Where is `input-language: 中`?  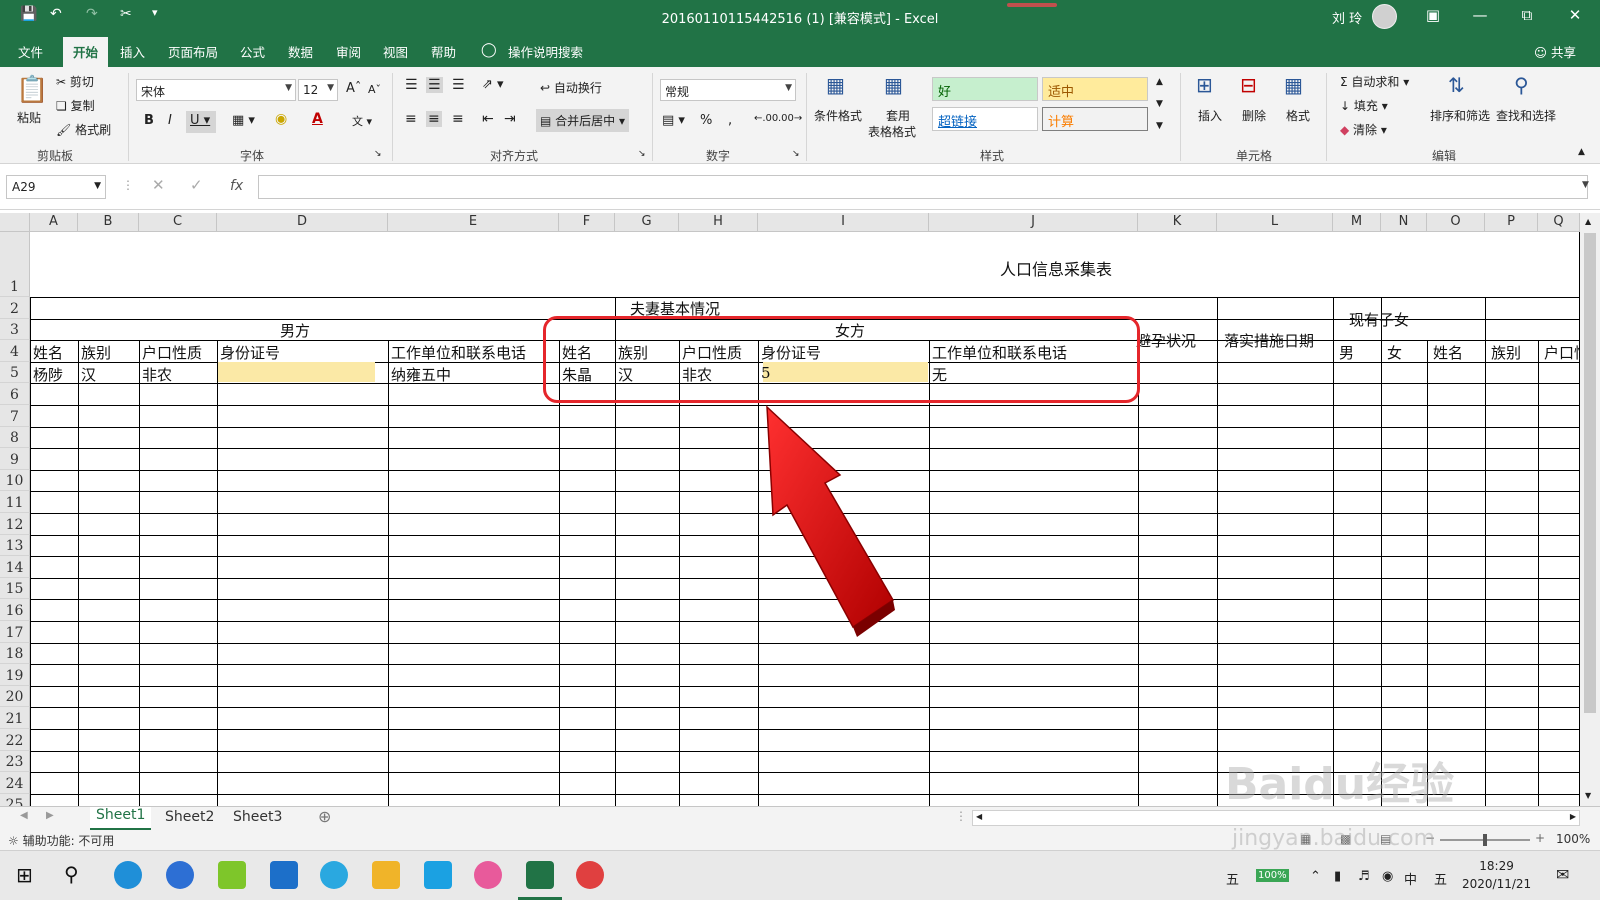 input-language: 中 is located at coordinates (1410, 878).